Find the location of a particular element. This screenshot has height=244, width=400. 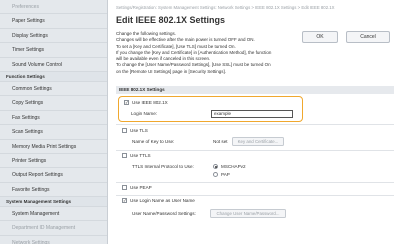

pap-label: PAP is located at coordinates (225, 174).